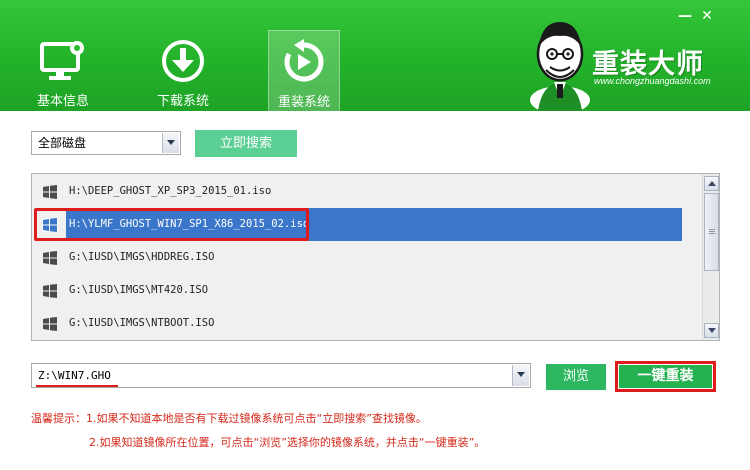 Image resolution: width=750 pixels, height=470 pixels. What do you see at coordinates (77, 386) in the screenshot?
I see `path-annotation-underline` at bounding box center [77, 386].